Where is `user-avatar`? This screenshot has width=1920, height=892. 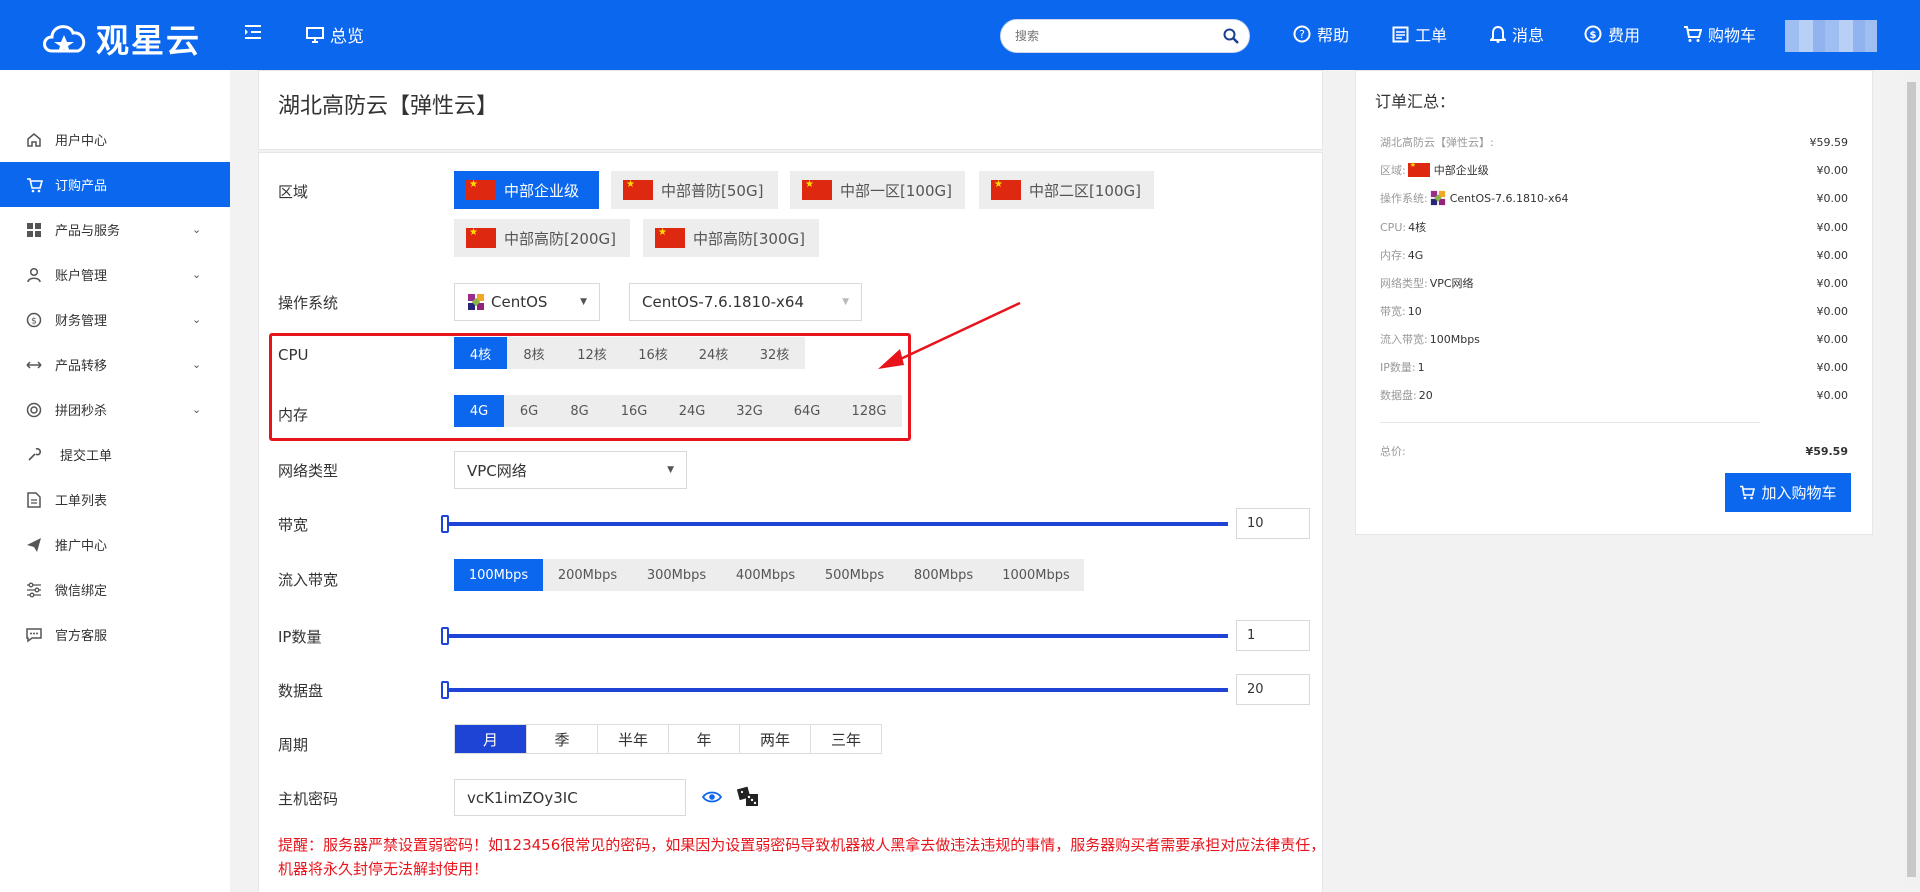 user-avatar is located at coordinates (1831, 36).